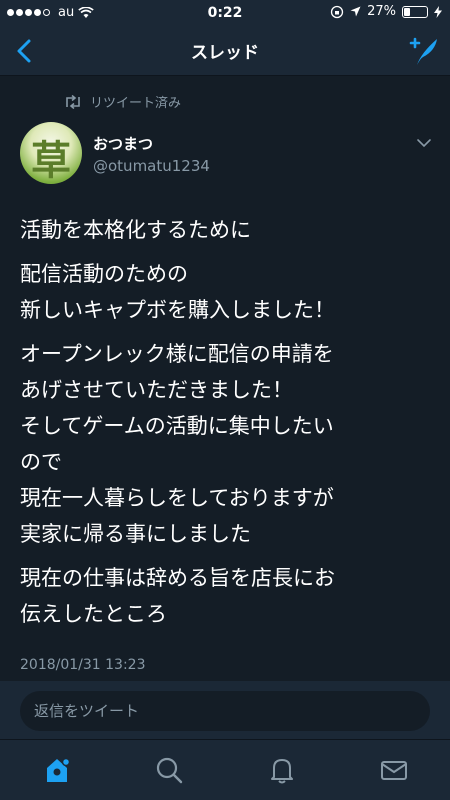 This screenshot has height=800, width=450. I want to click on charging-icon, so click(438, 11).